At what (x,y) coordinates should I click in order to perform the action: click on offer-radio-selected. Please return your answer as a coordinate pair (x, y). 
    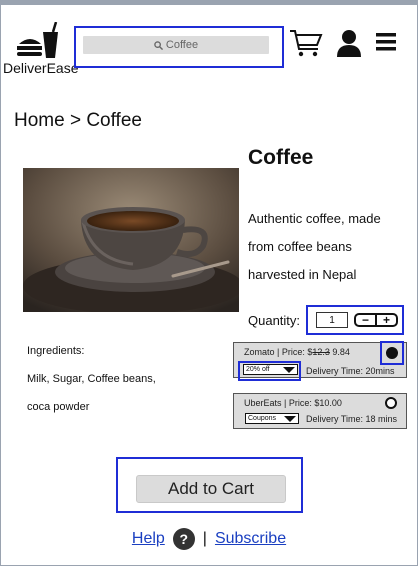
    Looking at the image, I should click on (392, 353).